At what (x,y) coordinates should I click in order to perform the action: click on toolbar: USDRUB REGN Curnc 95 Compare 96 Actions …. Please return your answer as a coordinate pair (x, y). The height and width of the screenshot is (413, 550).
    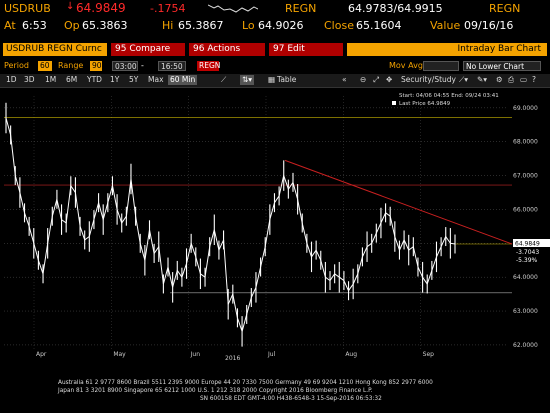
    Looking at the image, I should click on (275, 51).